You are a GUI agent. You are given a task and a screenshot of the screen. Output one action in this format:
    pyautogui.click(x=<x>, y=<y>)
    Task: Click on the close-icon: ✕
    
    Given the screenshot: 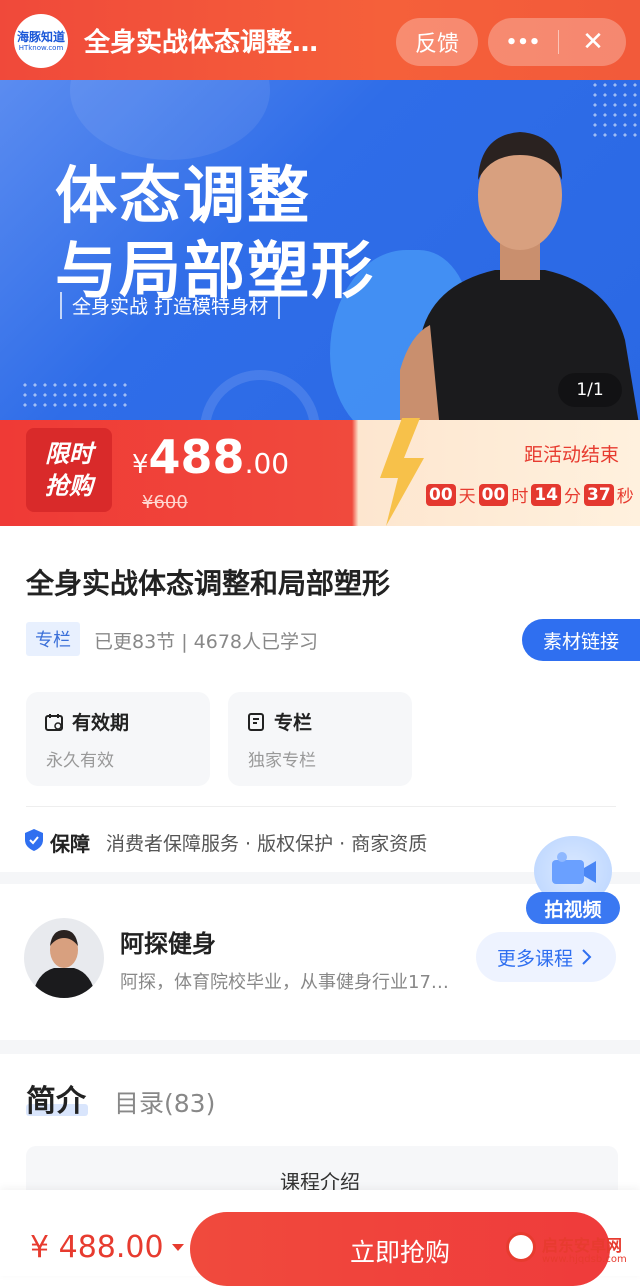 What is the action you would take?
    pyautogui.click(x=593, y=42)
    